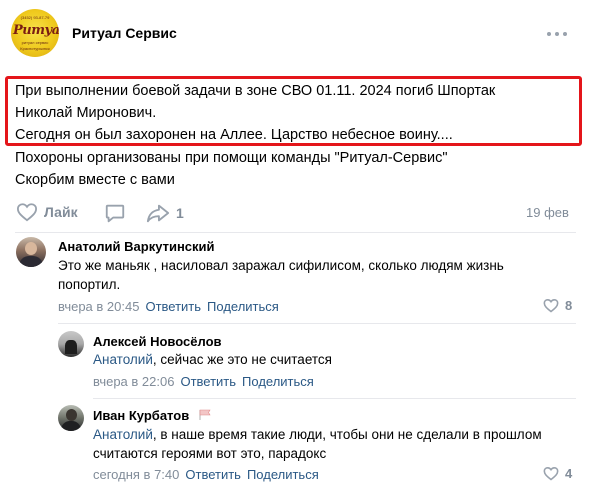 This screenshot has width=591, height=492. I want to click on comment-author: Алексей Новосёлов, so click(157, 341).